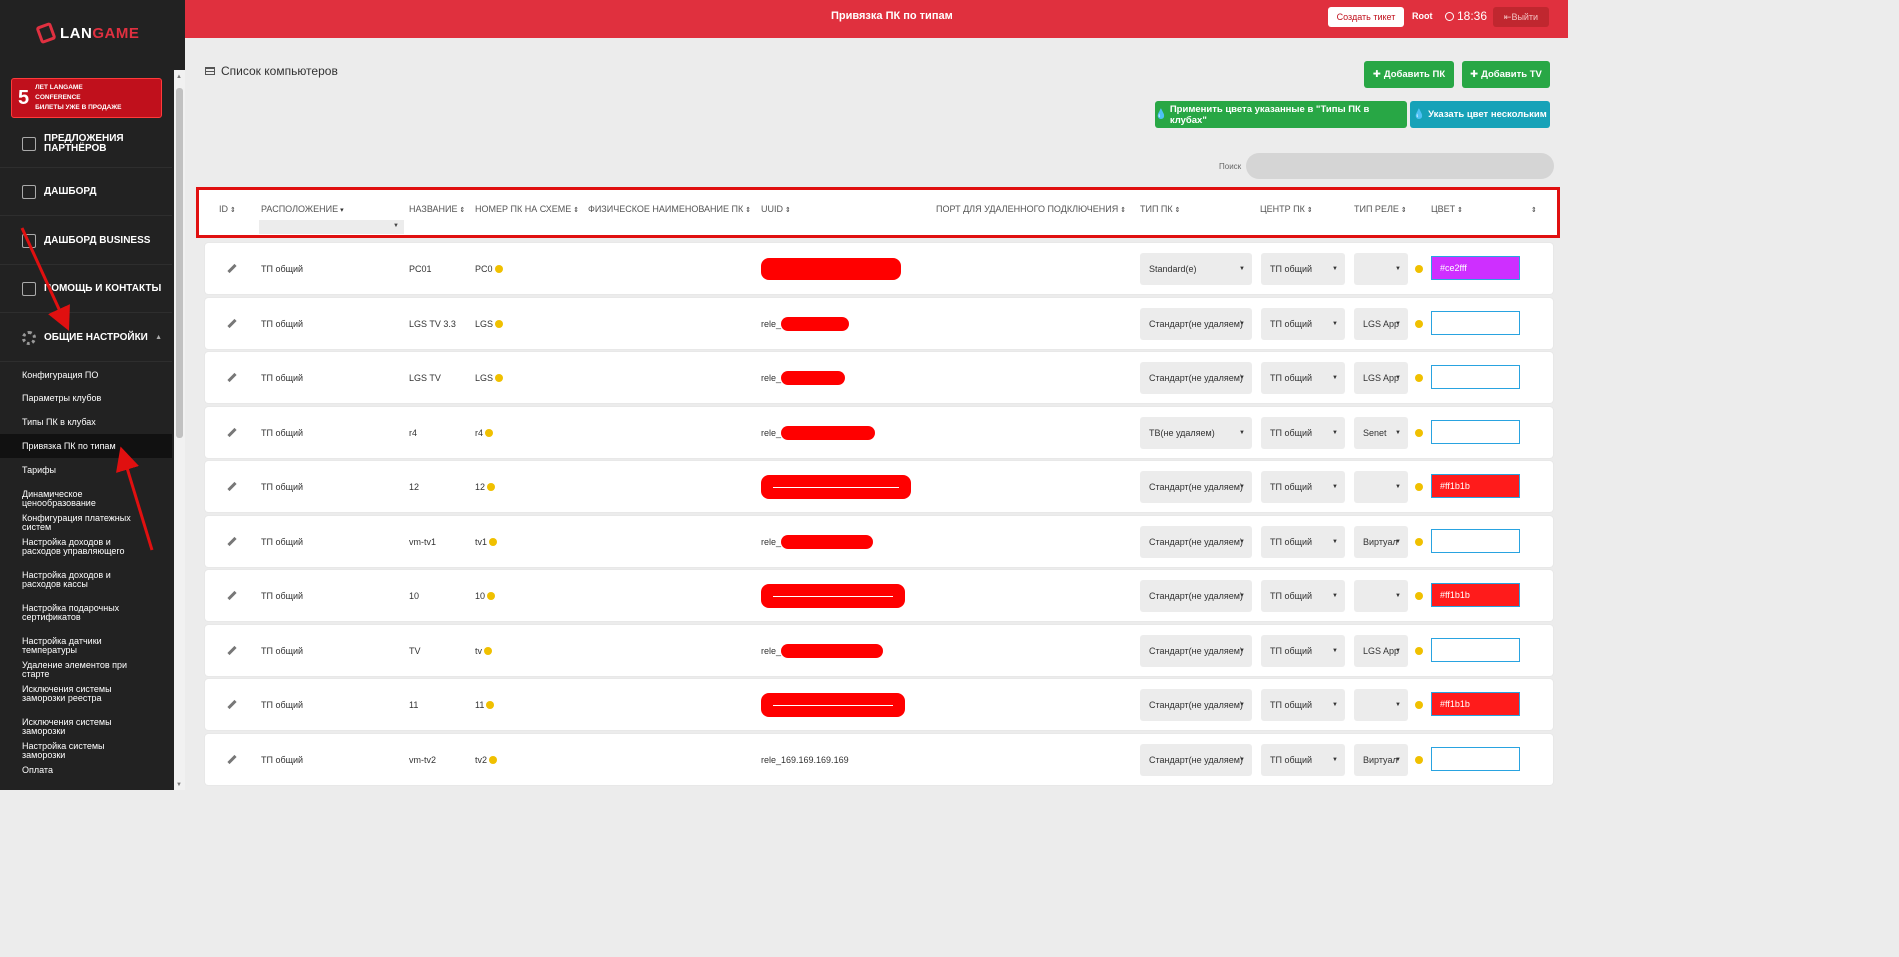  What do you see at coordinates (1400, 166) in the screenshot?
I see `search-input` at bounding box center [1400, 166].